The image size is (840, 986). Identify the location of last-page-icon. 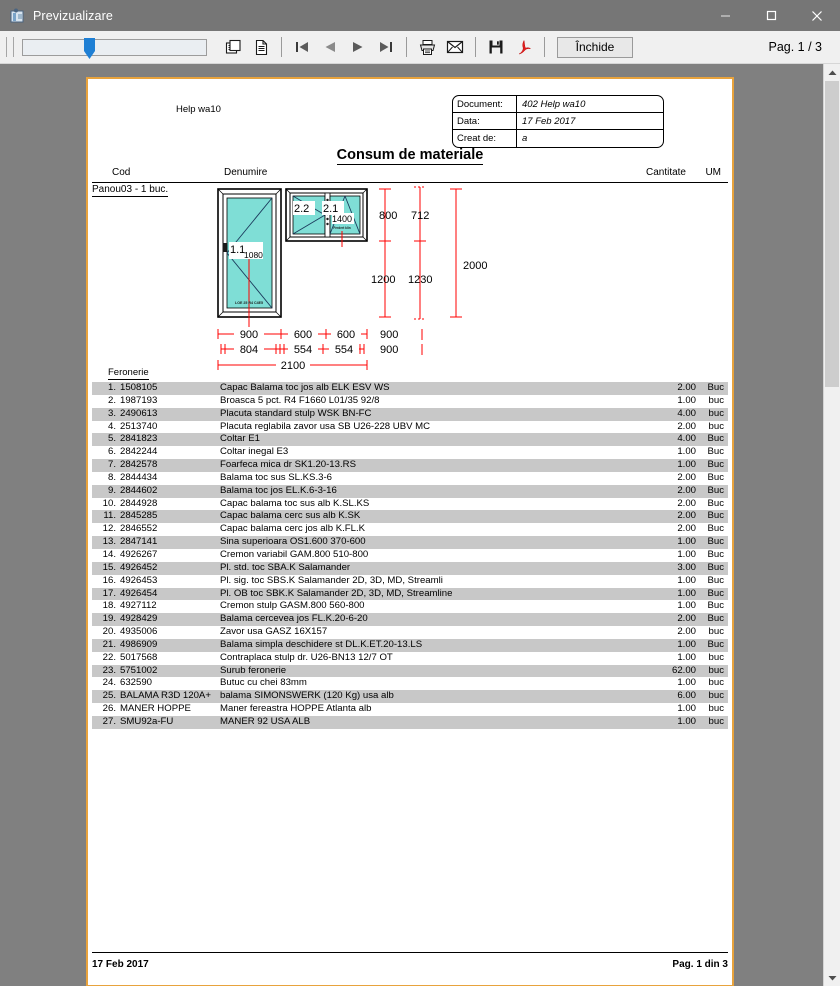
(386, 47).